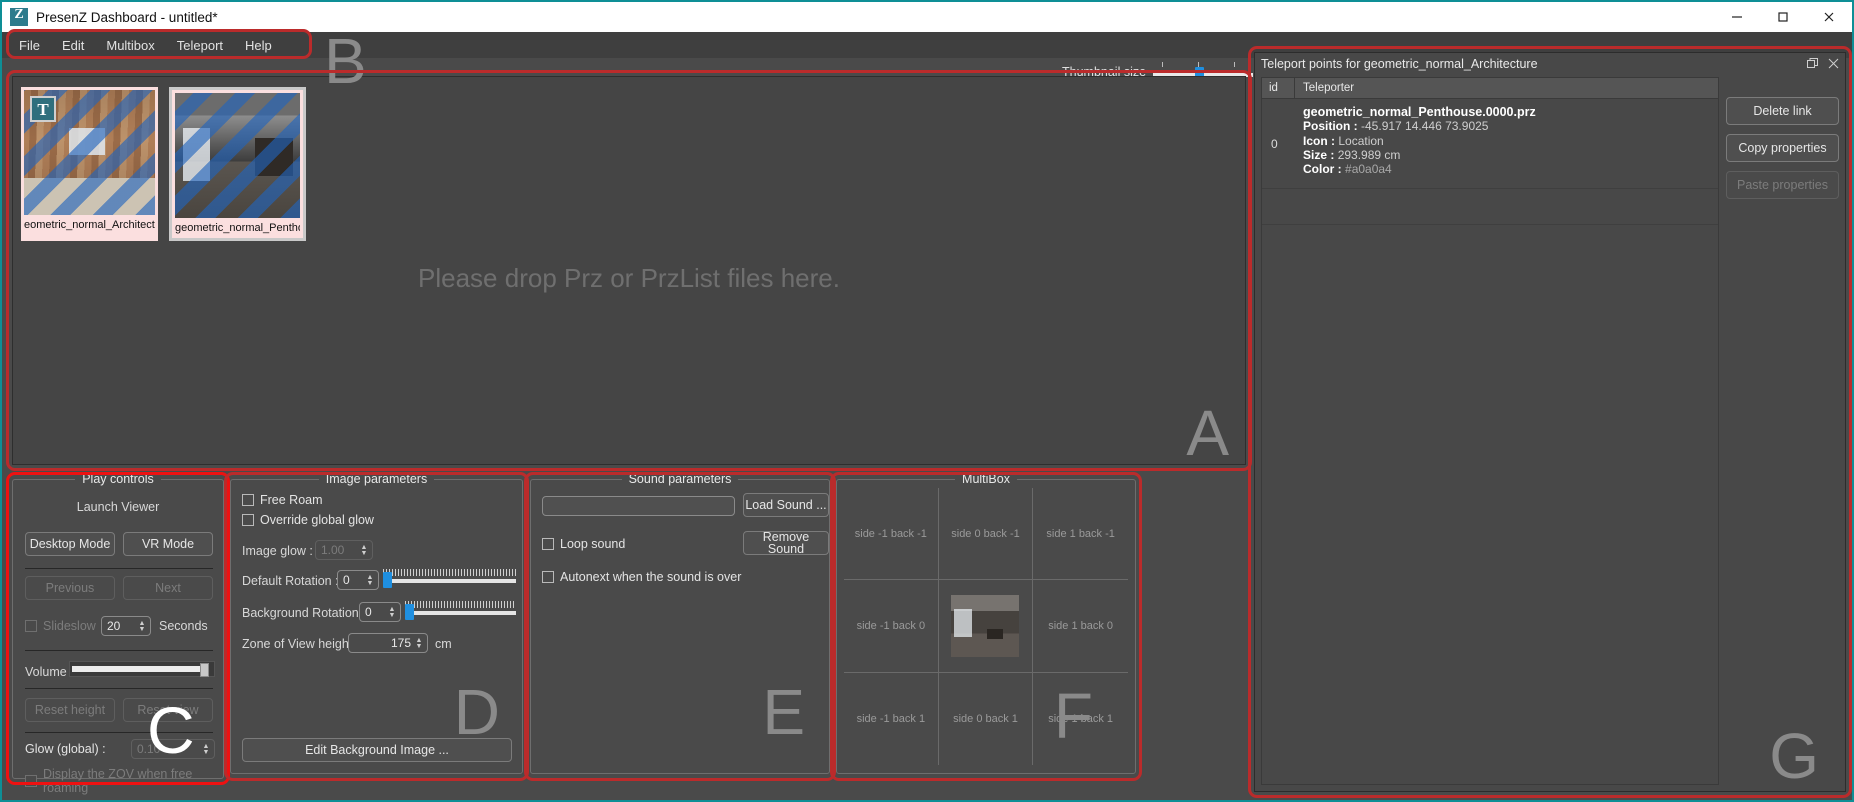  What do you see at coordinates (388, 643) in the screenshot?
I see `zov-height-stepper: 175 ▲ ▼` at bounding box center [388, 643].